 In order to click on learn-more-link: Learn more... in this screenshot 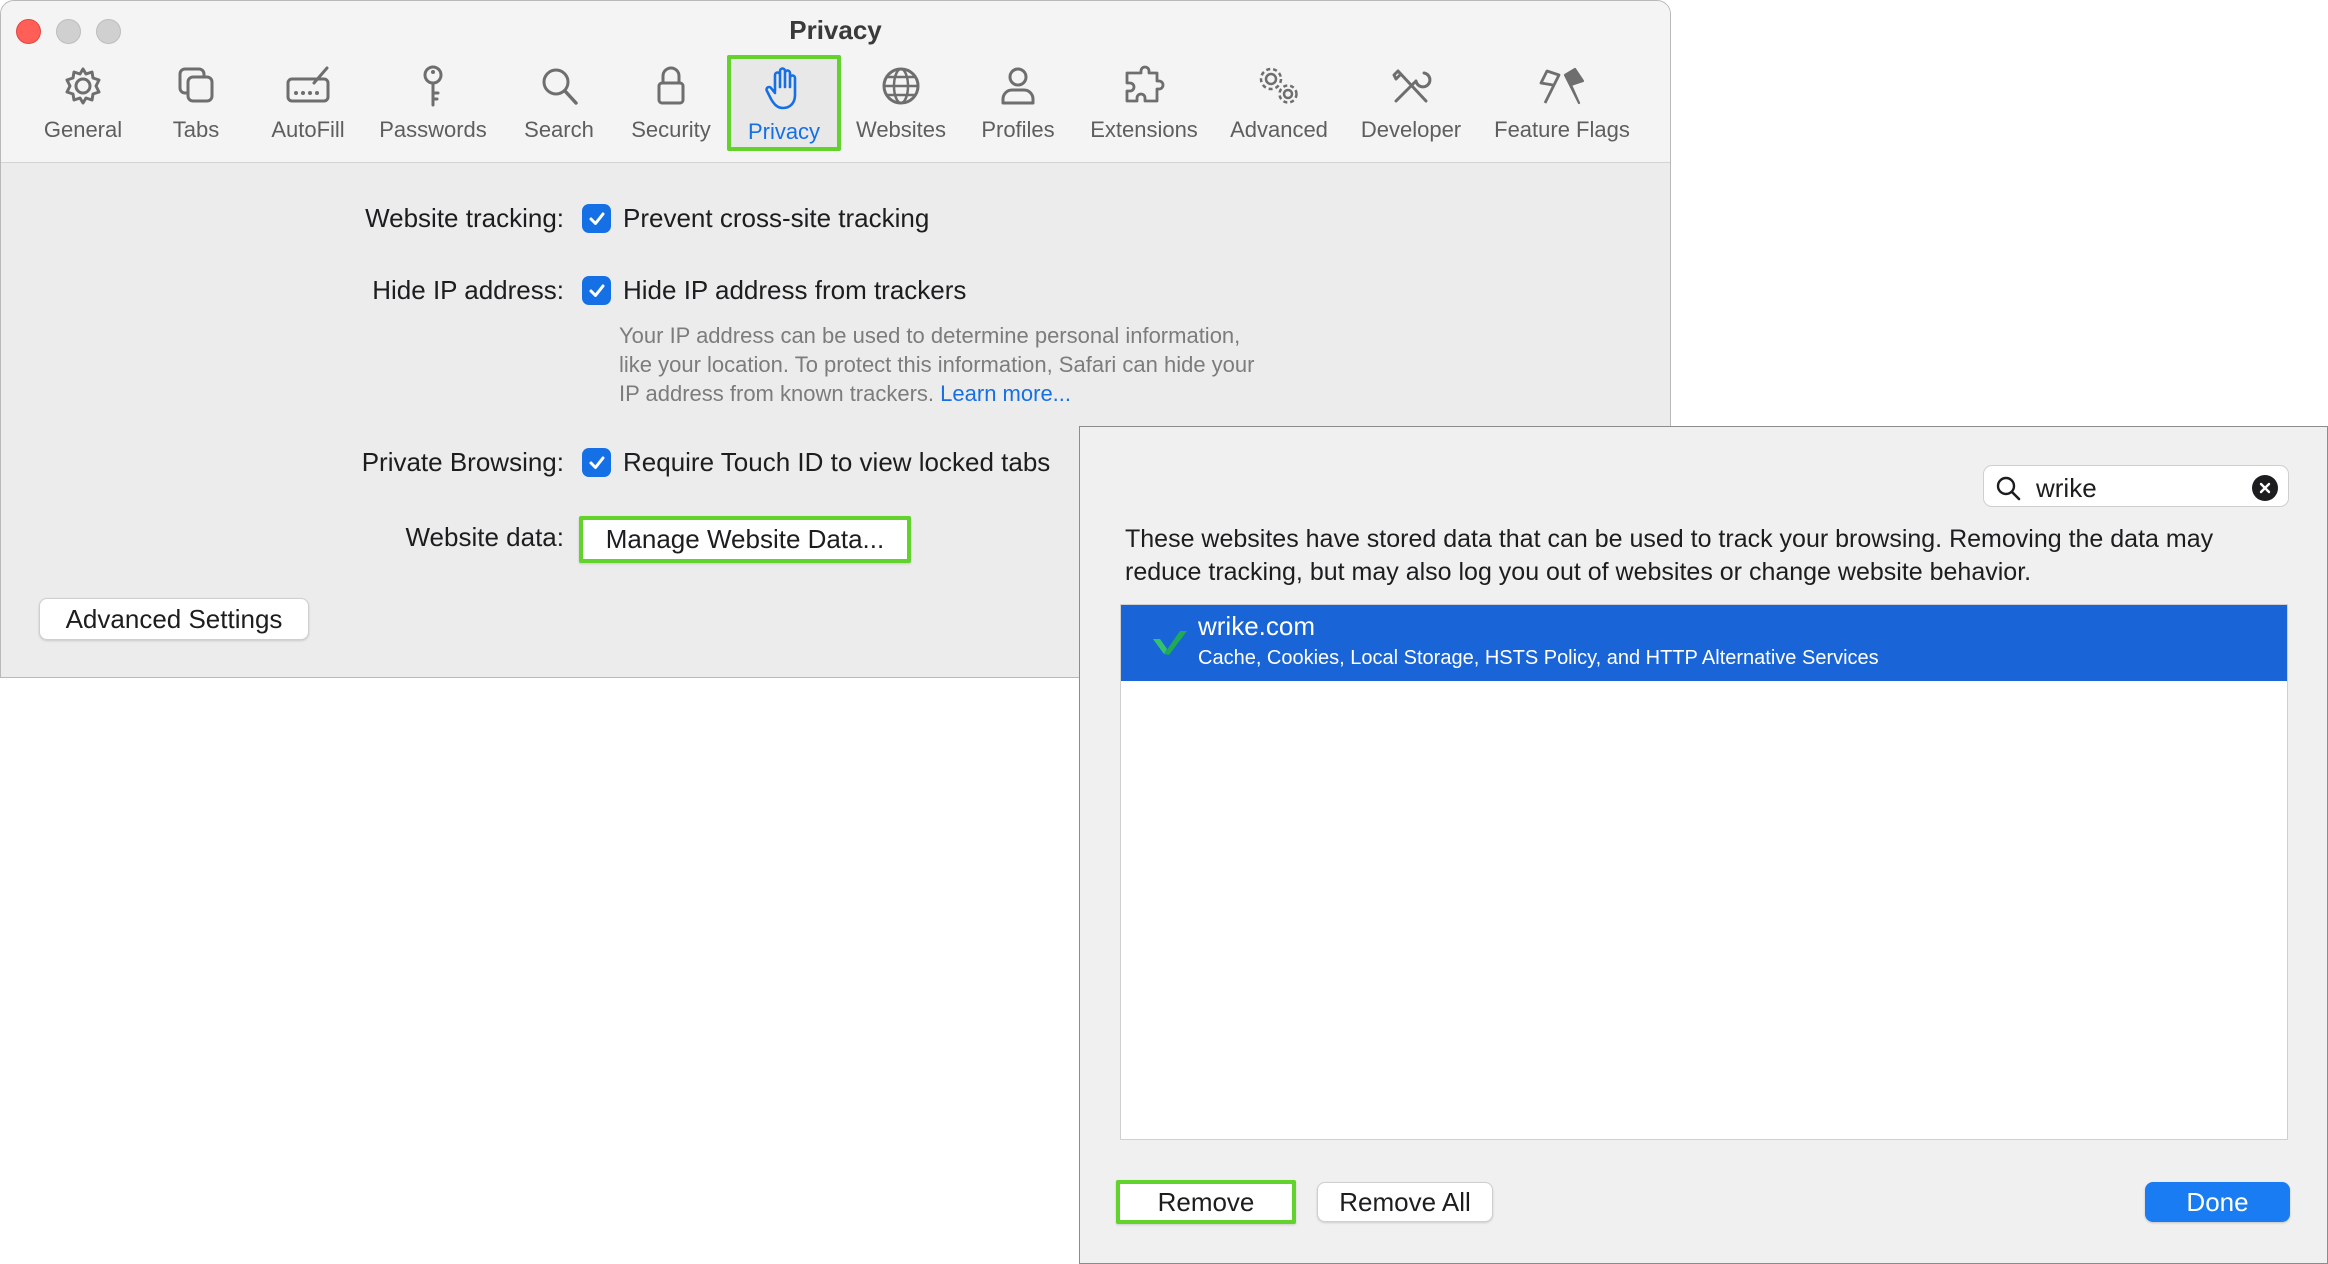, I will do `click(1005, 393)`.